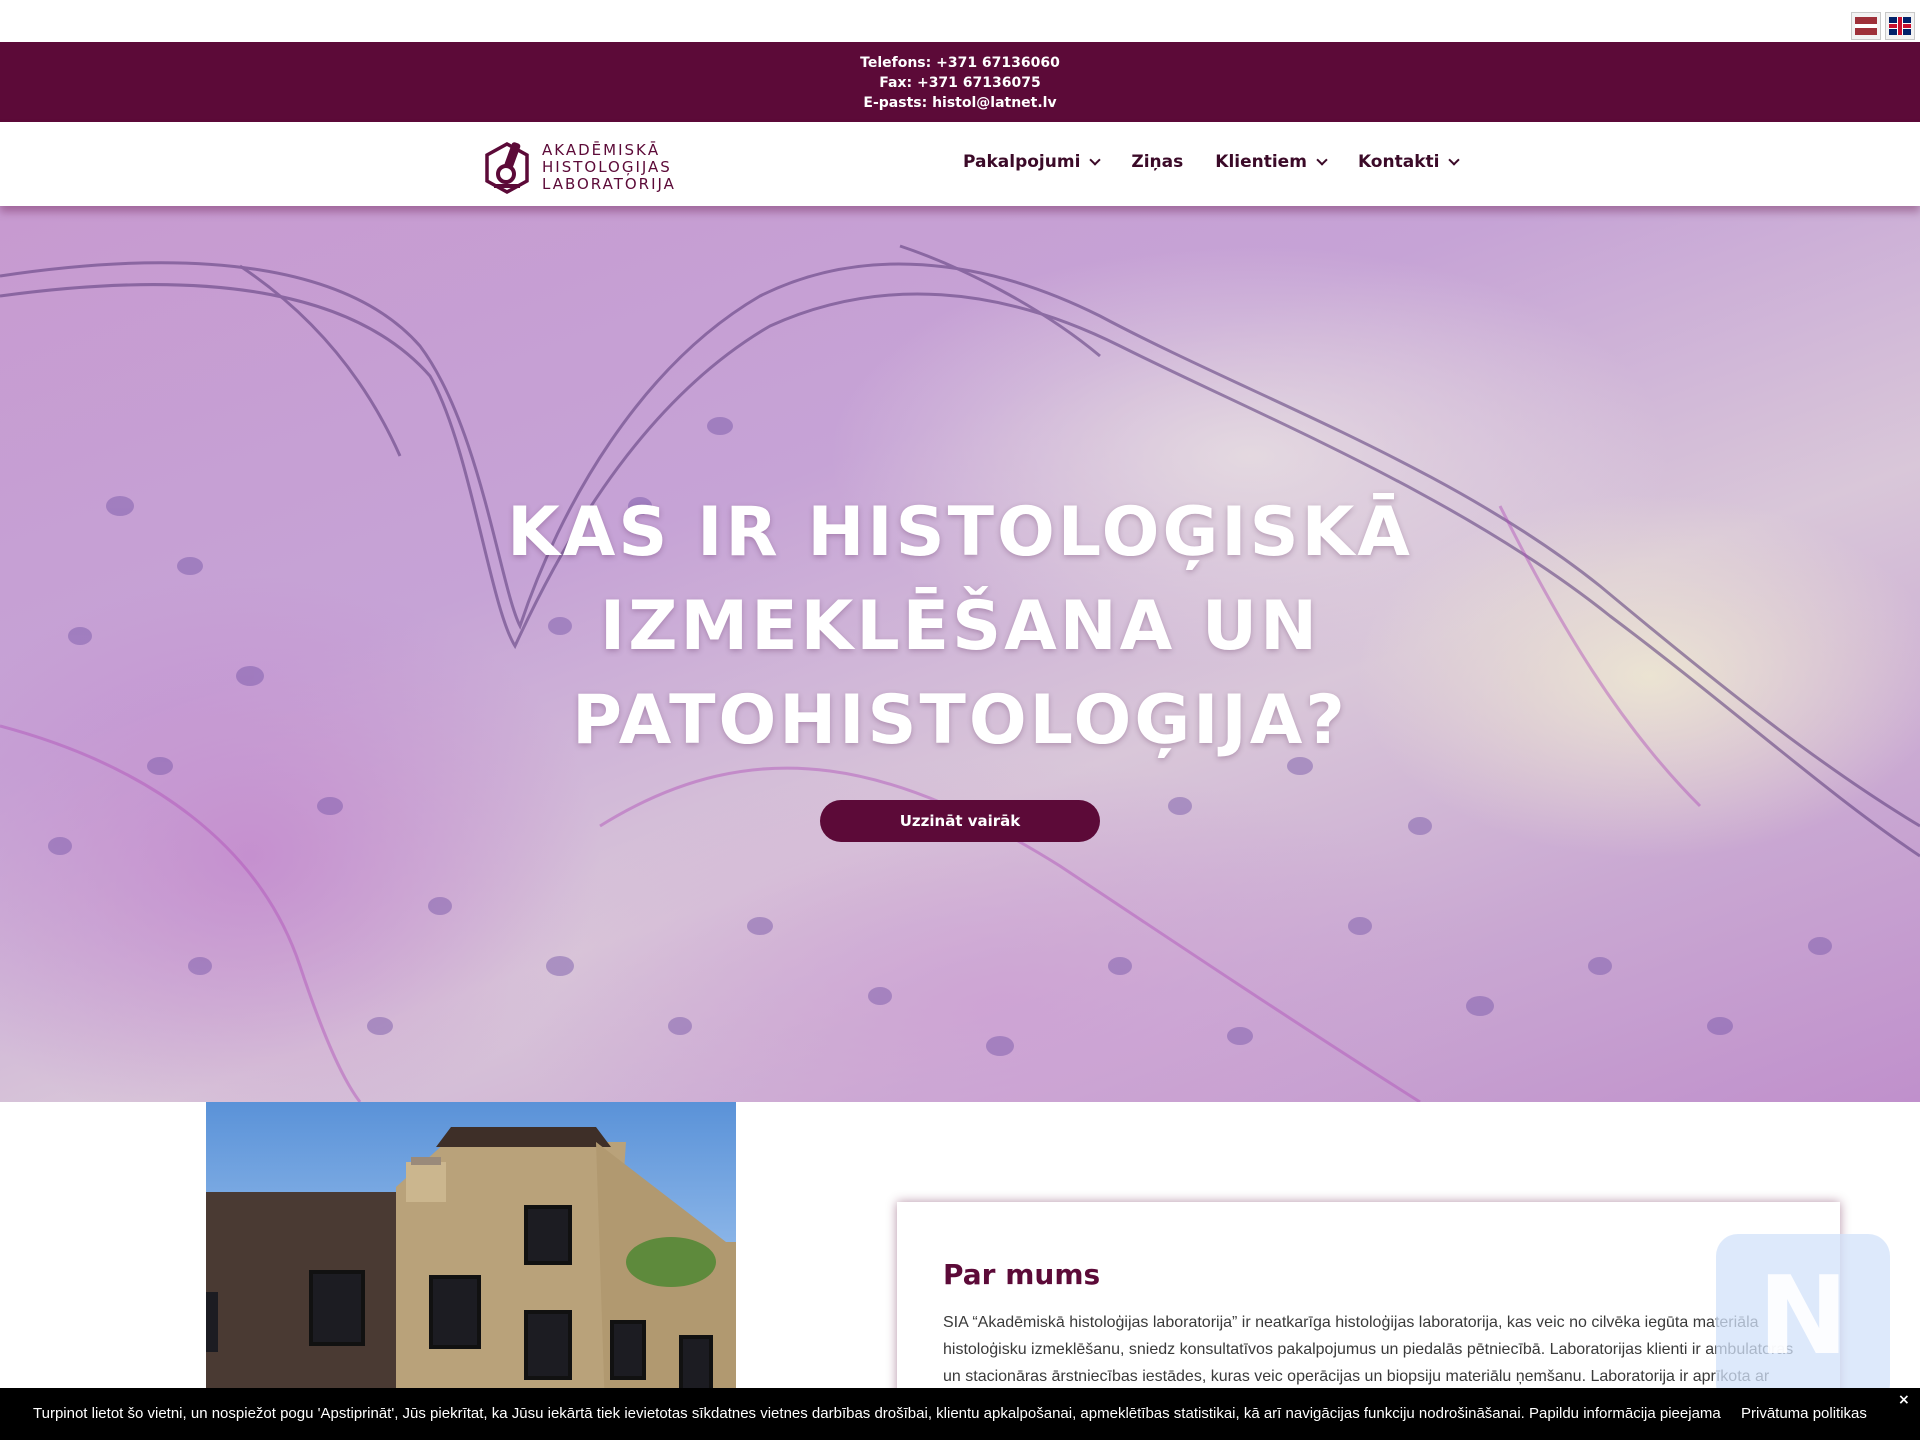  Describe the element at coordinates (960, 532) in the screenshot. I see `hero-title-line-1: KAS IR HISTOLOĢISKĀ` at that location.